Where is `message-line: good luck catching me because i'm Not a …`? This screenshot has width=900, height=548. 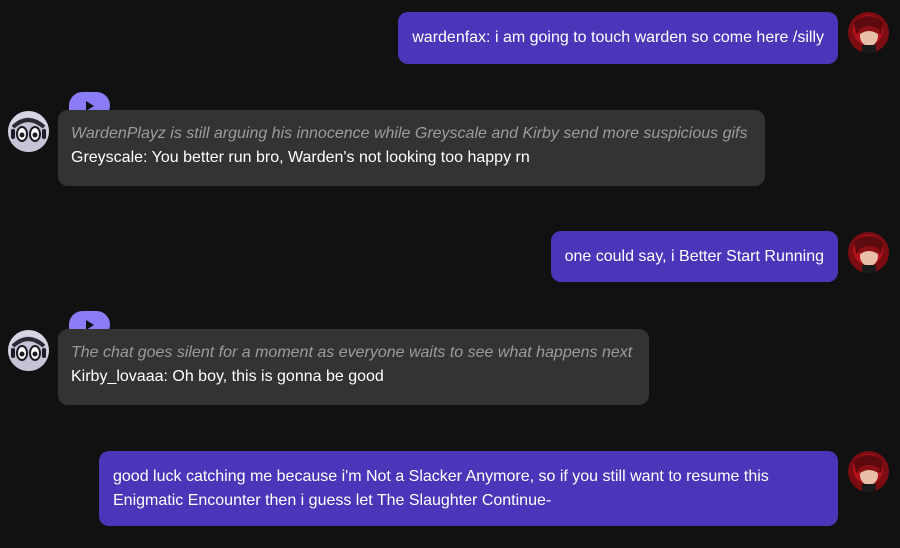
message-line: good luck catching me because i'm Not a … is located at coordinates (441, 476).